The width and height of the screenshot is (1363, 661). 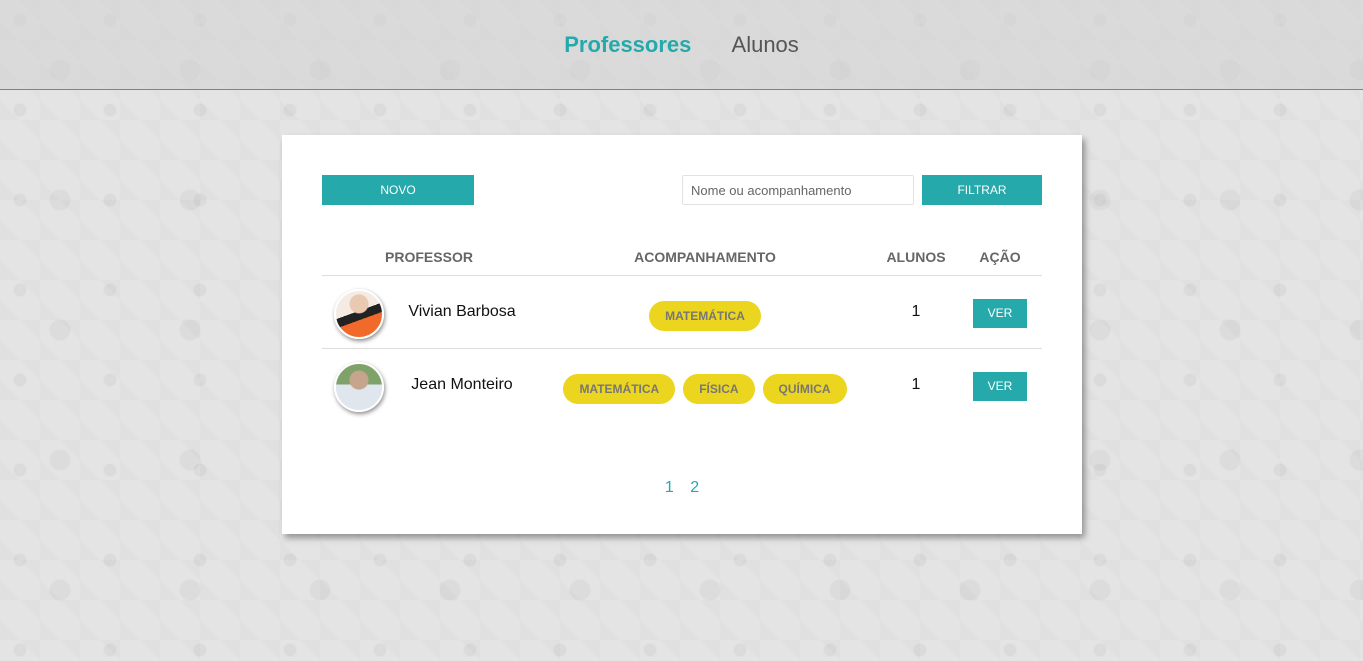 I want to click on main-nav: Professores Alunos, so click(x=681, y=45).